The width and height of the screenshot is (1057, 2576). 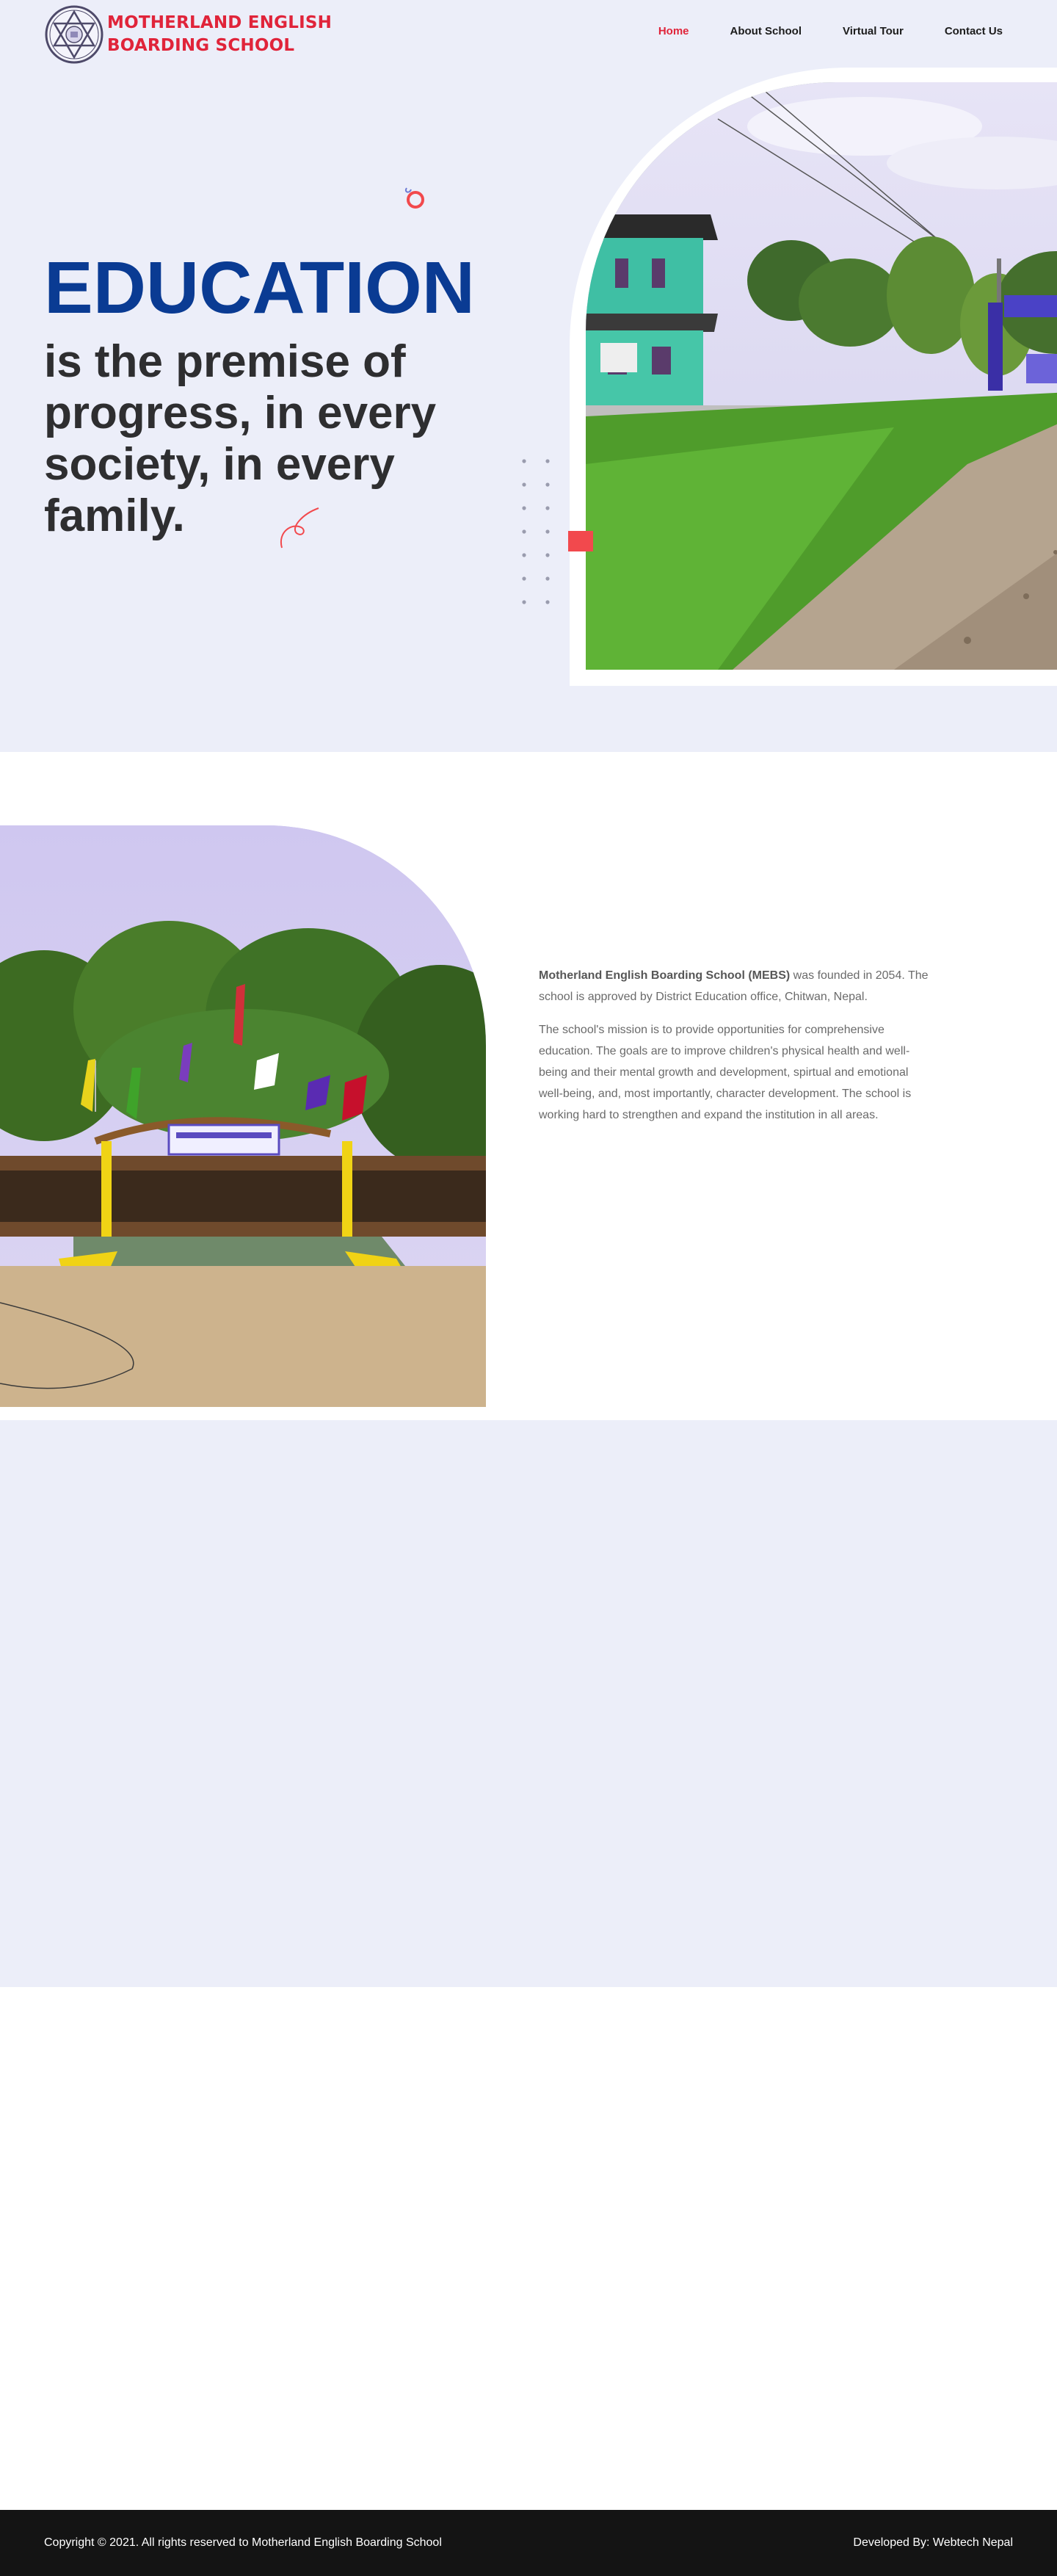 What do you see at coordinates (933, 2543) in the screenshot?
I see `developer-credit: Developed By: Webtech Nepal` at bounding box center [933, 2543].